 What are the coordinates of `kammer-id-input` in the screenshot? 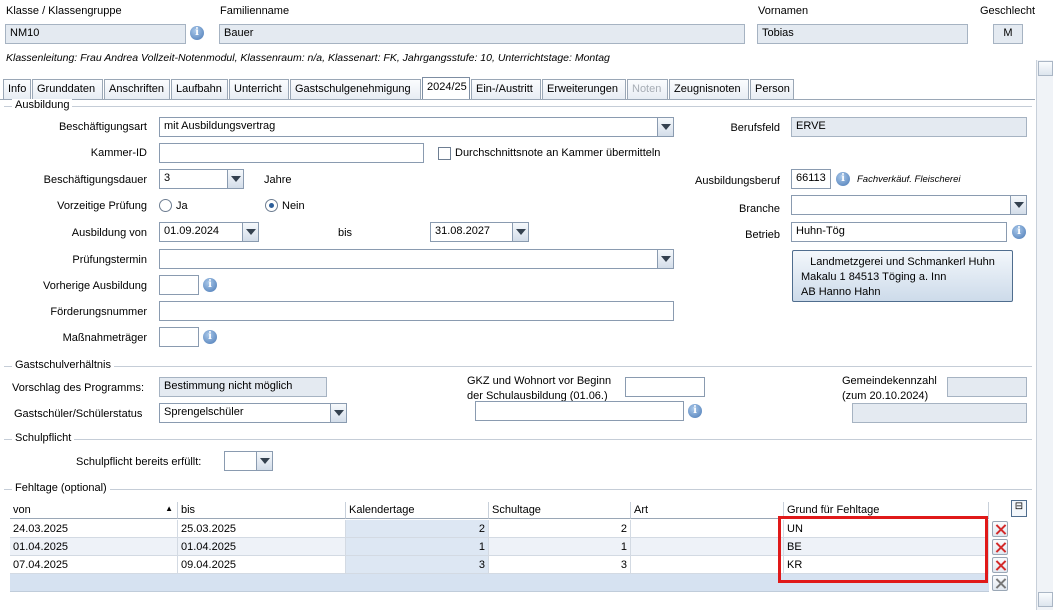 It's located at (291, 153).